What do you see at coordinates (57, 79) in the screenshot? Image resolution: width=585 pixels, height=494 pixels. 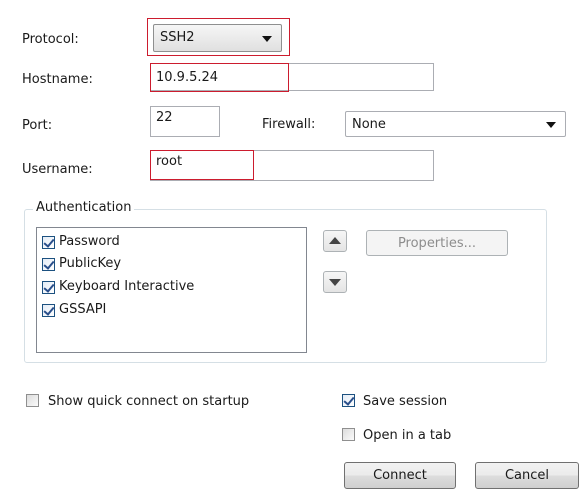 I see `hostname-label: Hostname:` at bounding box center [57, 79].